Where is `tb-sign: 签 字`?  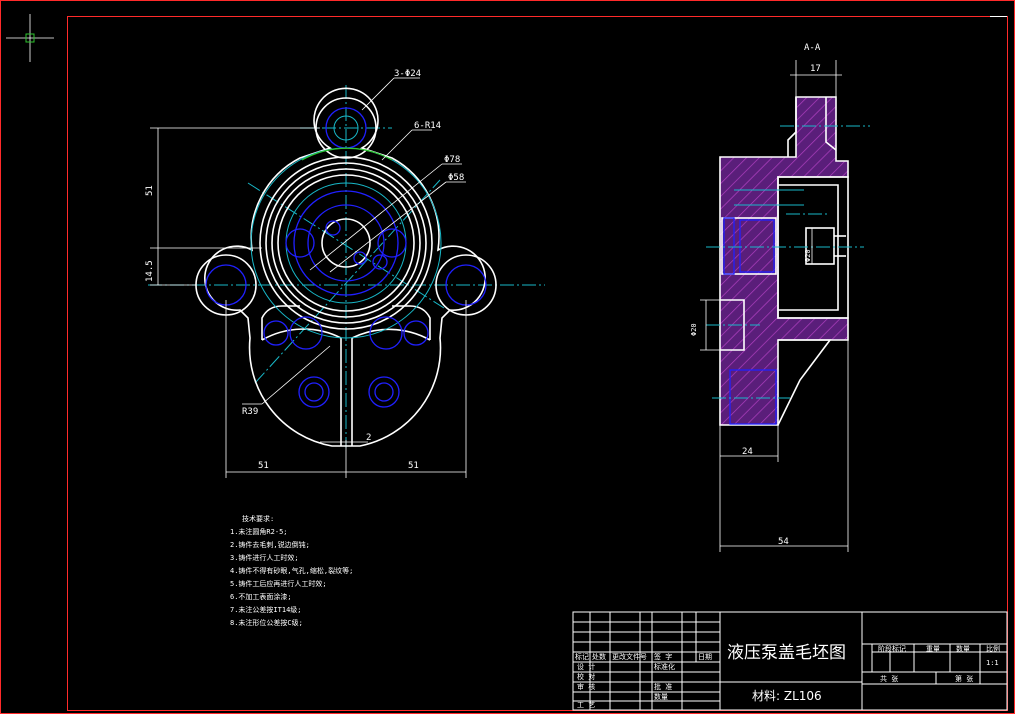
tb-sign: 签 字 is located at coordinates (663, 656).